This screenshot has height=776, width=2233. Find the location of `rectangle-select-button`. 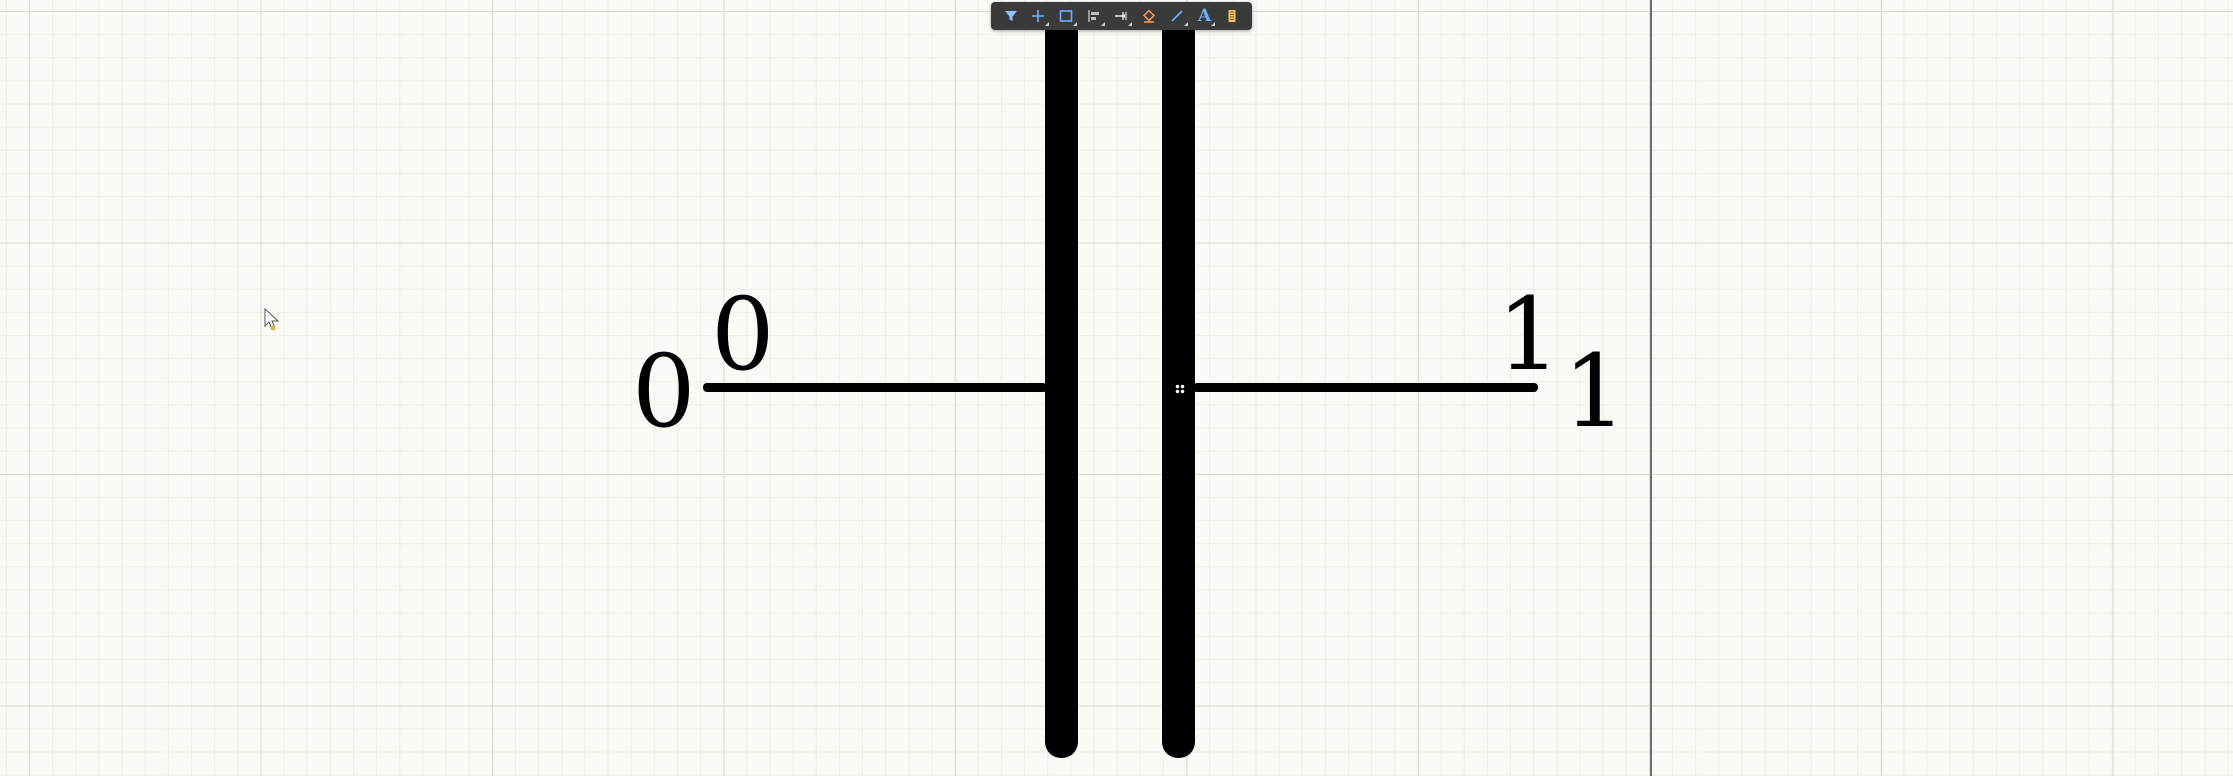

rectangle-select-button is located at coordinates (1066, 16).